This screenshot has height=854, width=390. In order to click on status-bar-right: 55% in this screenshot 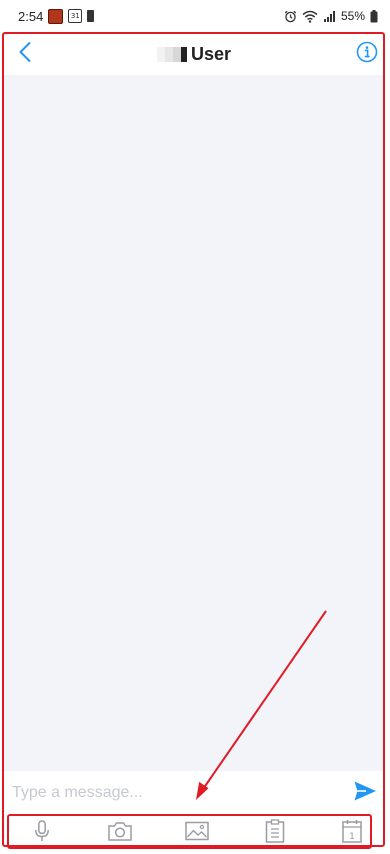, I will do `click(331, 16)`.